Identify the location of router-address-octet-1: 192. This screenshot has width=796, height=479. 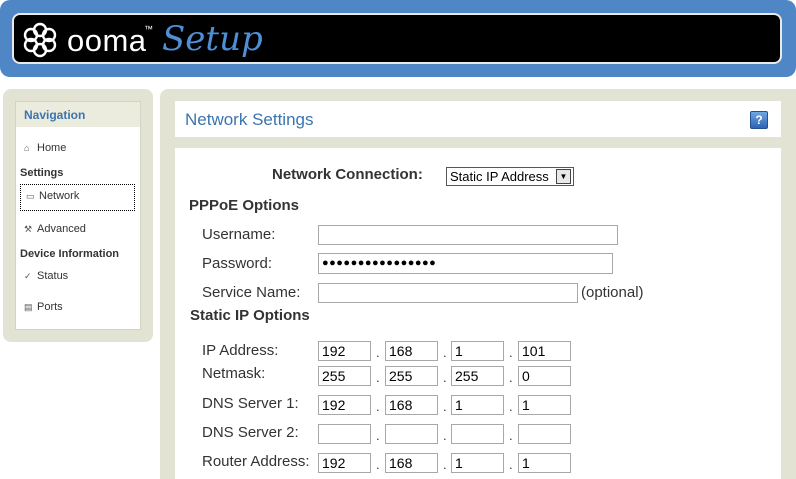
(344, 463).